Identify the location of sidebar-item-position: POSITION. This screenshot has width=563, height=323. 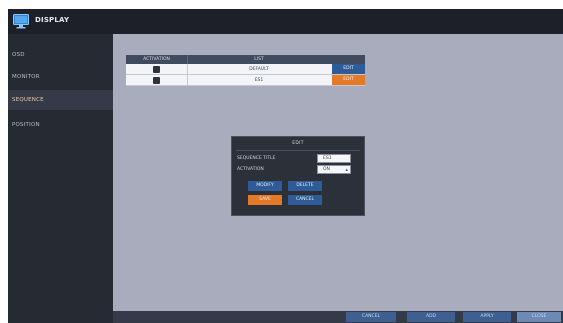
(60, 125).